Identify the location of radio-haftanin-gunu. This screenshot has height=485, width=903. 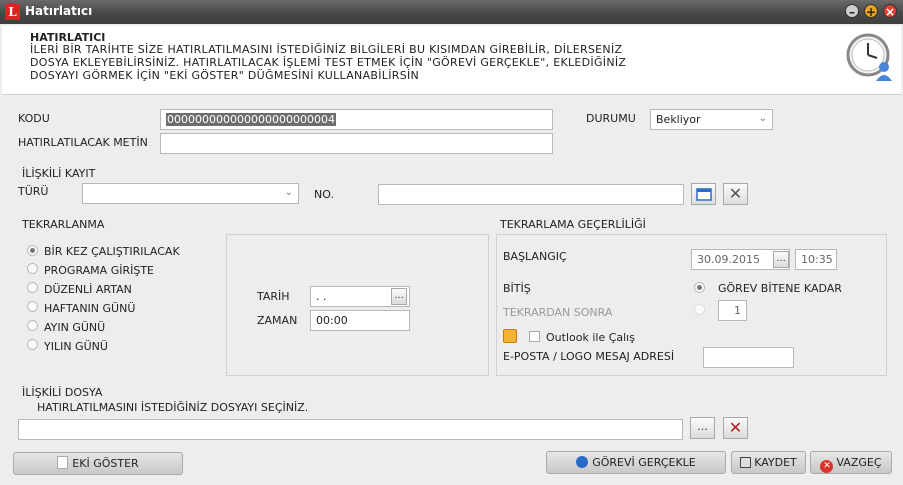
(32, 306).